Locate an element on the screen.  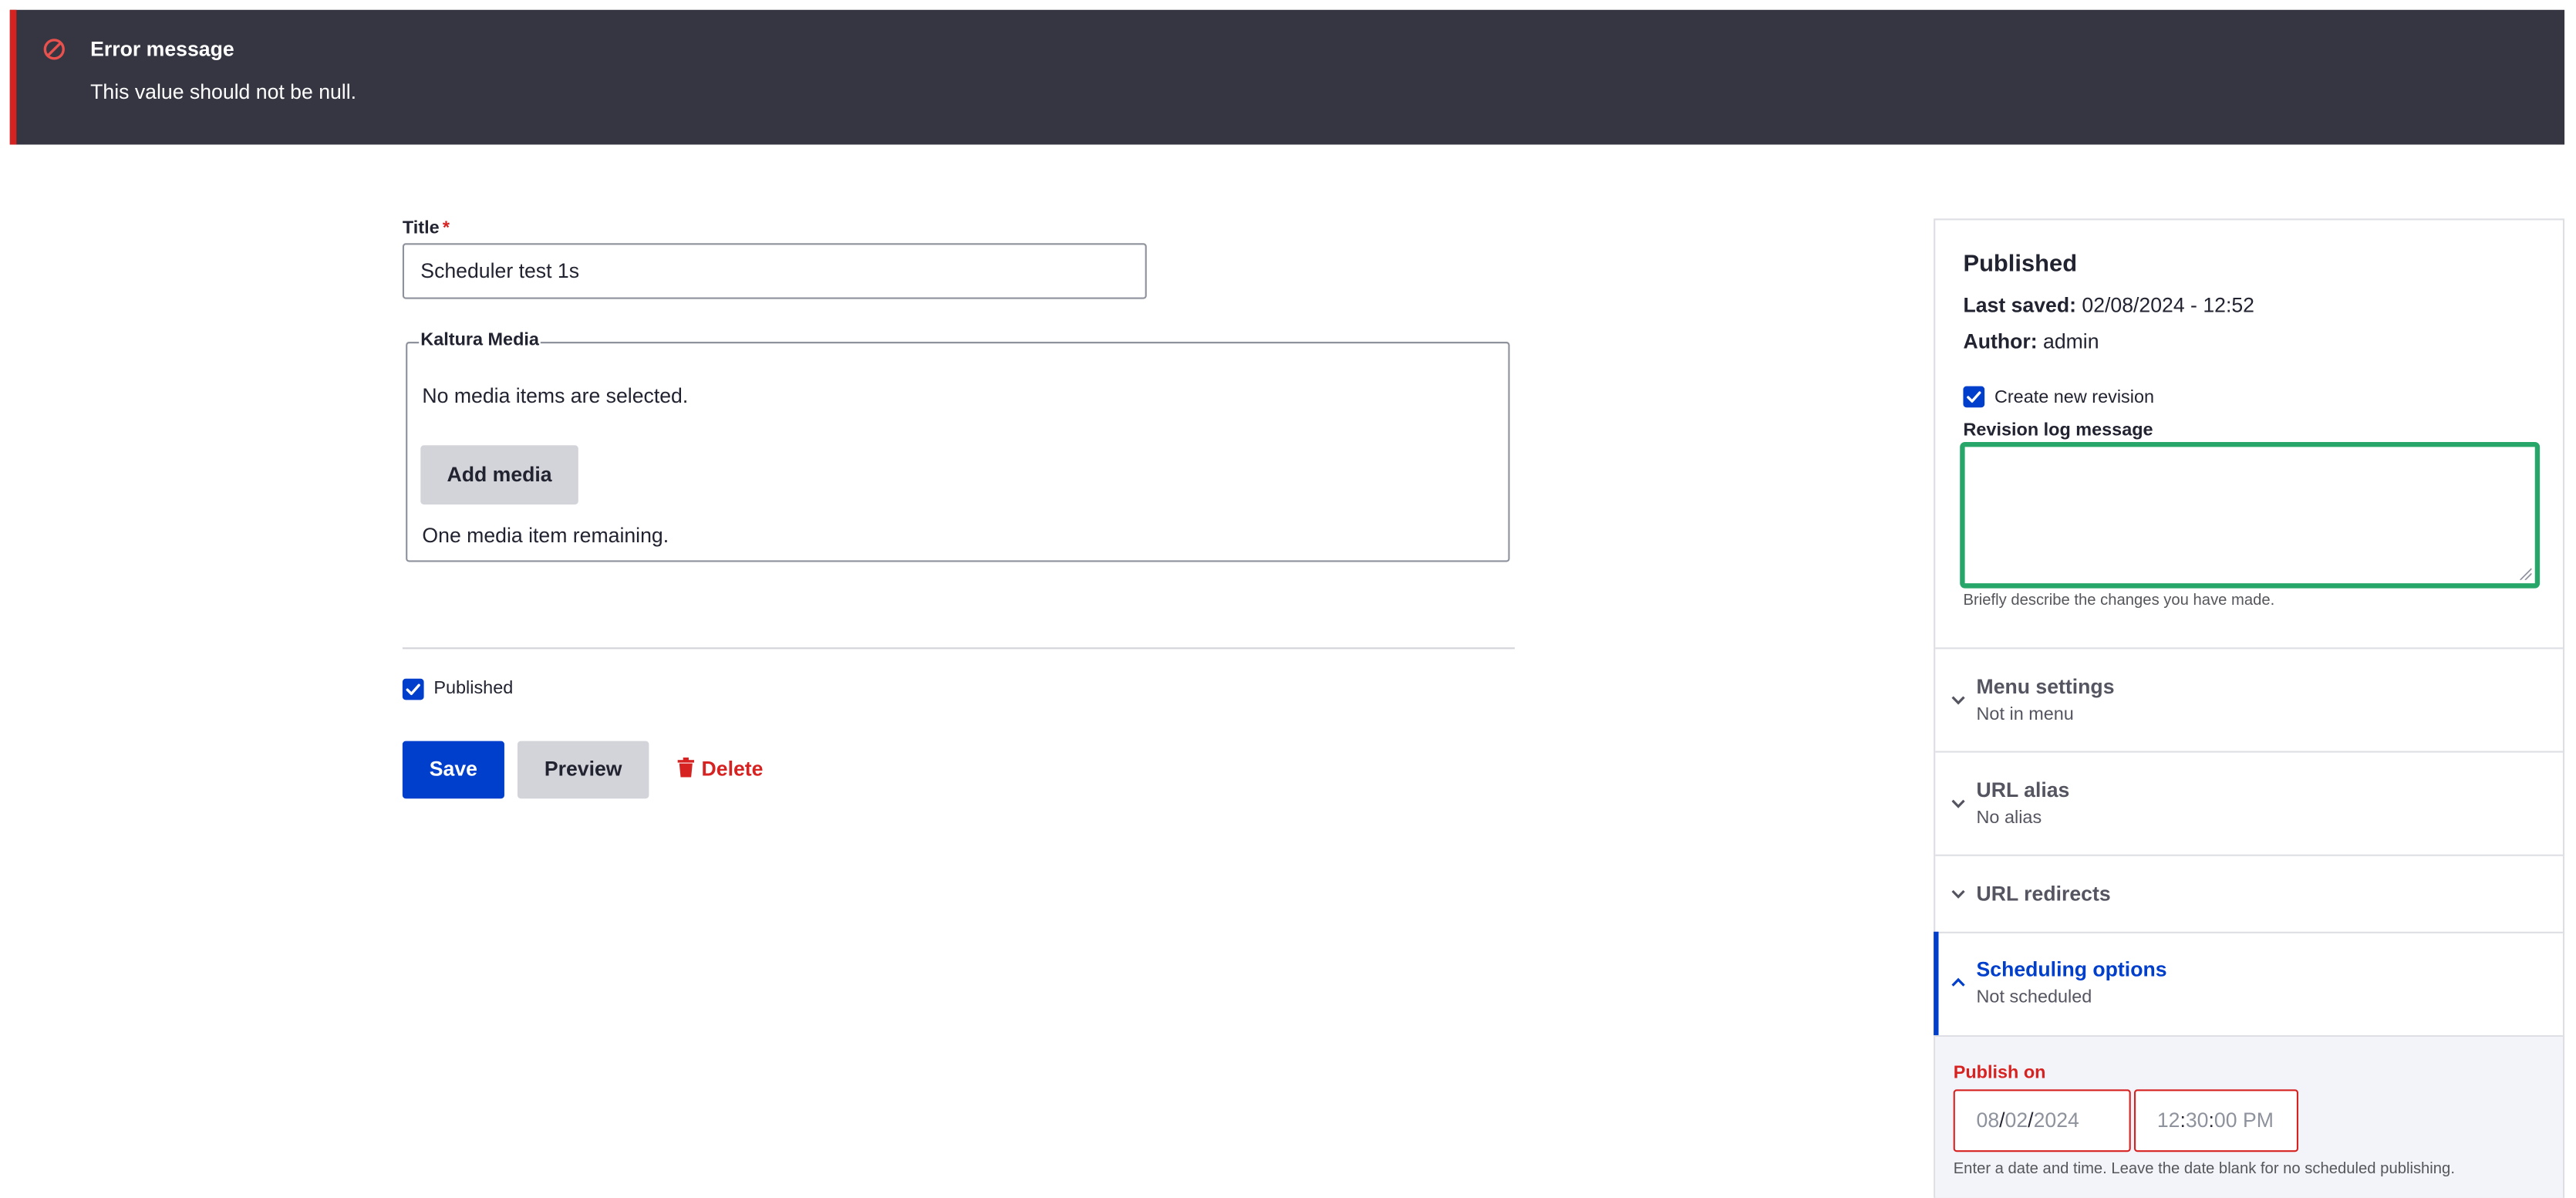
publish-on-time-input: 12:30:00 PM is located at coordinates (2216, 1120).